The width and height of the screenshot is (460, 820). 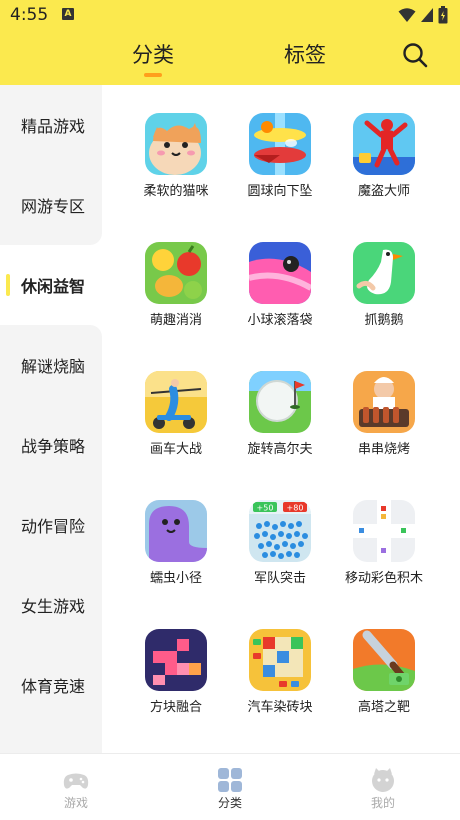 What do you see at coordinates (176, 273) in the screenshot?
I see `fruit-match-icon` at bounding box center [176, 273].